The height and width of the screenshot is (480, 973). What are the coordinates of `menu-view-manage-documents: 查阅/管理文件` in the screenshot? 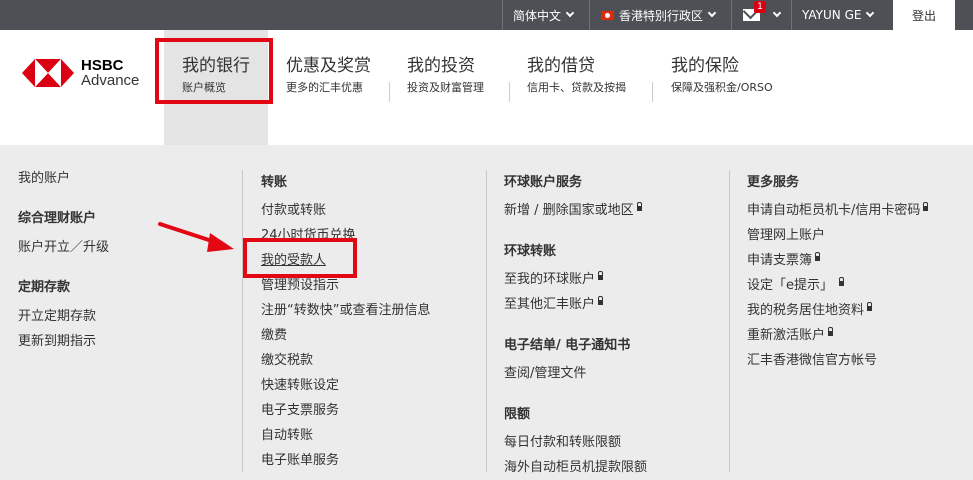 It's located at (545, 371).